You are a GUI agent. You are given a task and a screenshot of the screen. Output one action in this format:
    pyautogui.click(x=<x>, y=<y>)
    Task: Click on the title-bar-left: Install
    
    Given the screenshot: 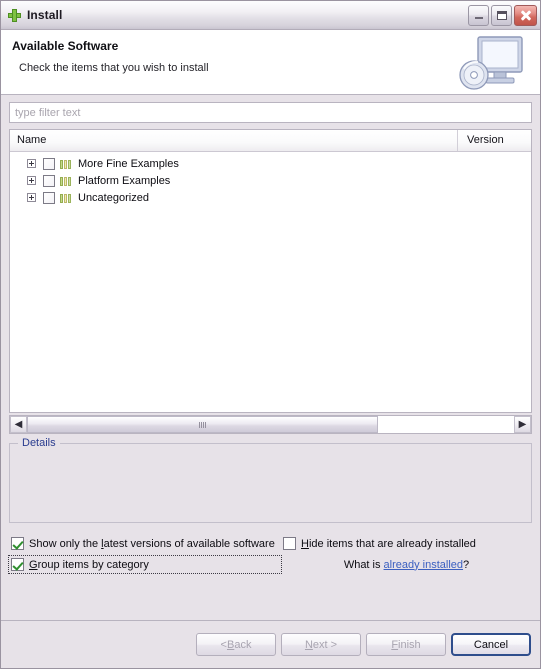 What is the action you would take?
    pyautogui.click(x=238, y=15)
    